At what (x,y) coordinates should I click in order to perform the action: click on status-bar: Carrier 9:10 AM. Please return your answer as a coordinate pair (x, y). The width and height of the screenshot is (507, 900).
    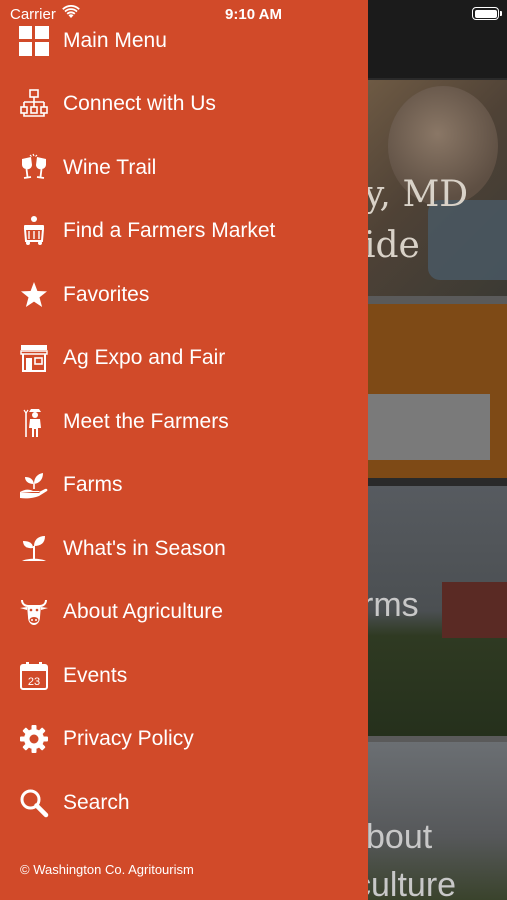
    Looking at the image, I should click on (253, 14).